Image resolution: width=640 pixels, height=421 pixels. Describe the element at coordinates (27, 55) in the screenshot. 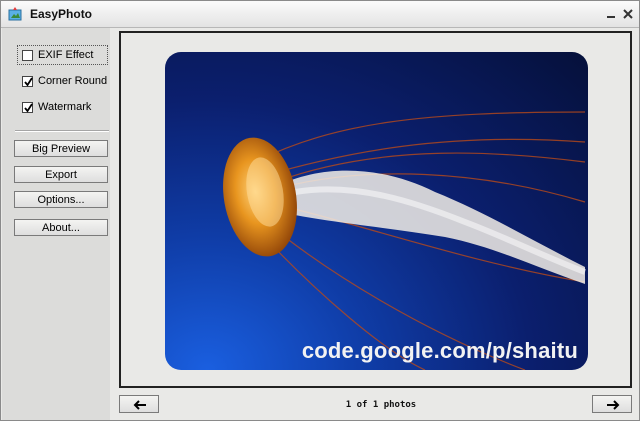

I see `checkbox-unchecked-icon` at that location.